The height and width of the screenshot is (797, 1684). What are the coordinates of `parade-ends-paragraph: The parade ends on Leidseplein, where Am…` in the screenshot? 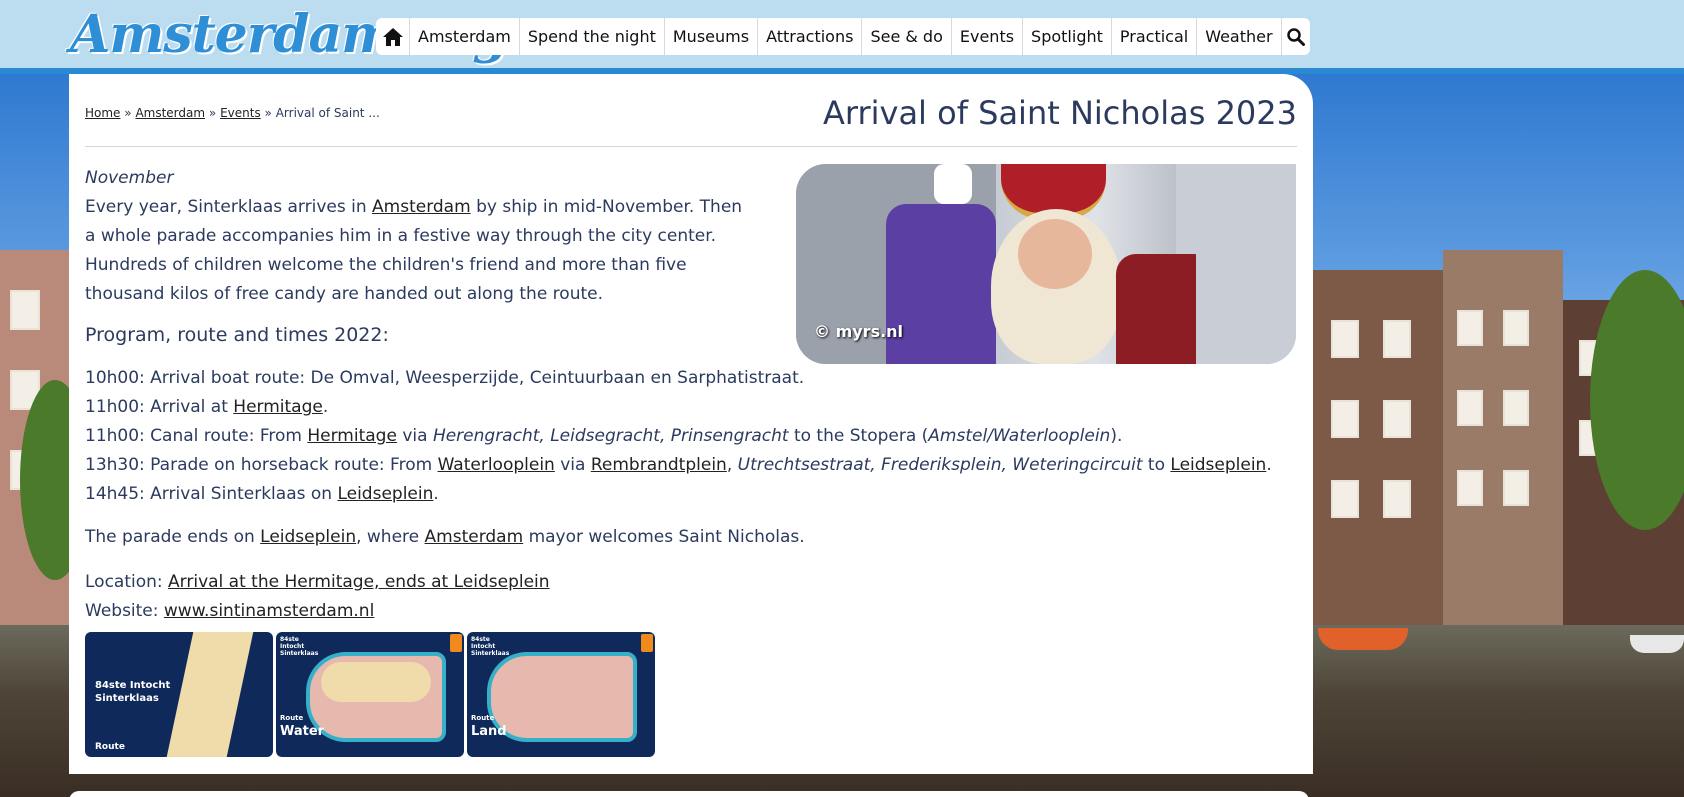 It's located at (685, 537).